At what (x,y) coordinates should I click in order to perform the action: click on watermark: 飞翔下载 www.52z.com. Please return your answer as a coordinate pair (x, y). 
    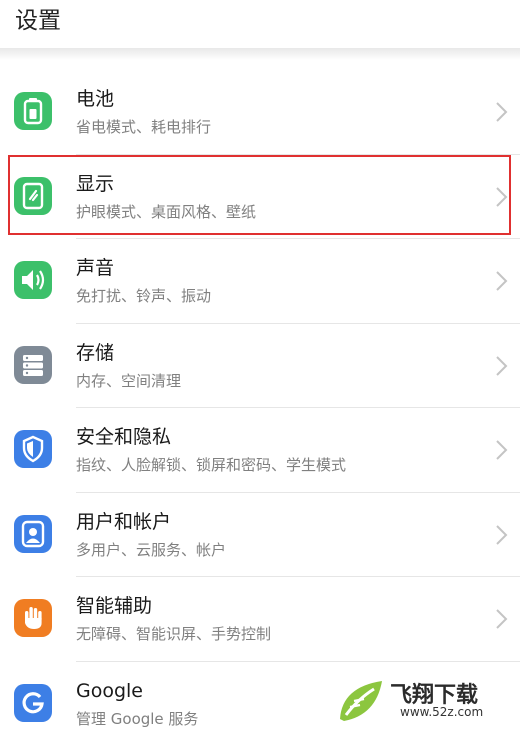
    Looking at the image, I should click on (425, 700).